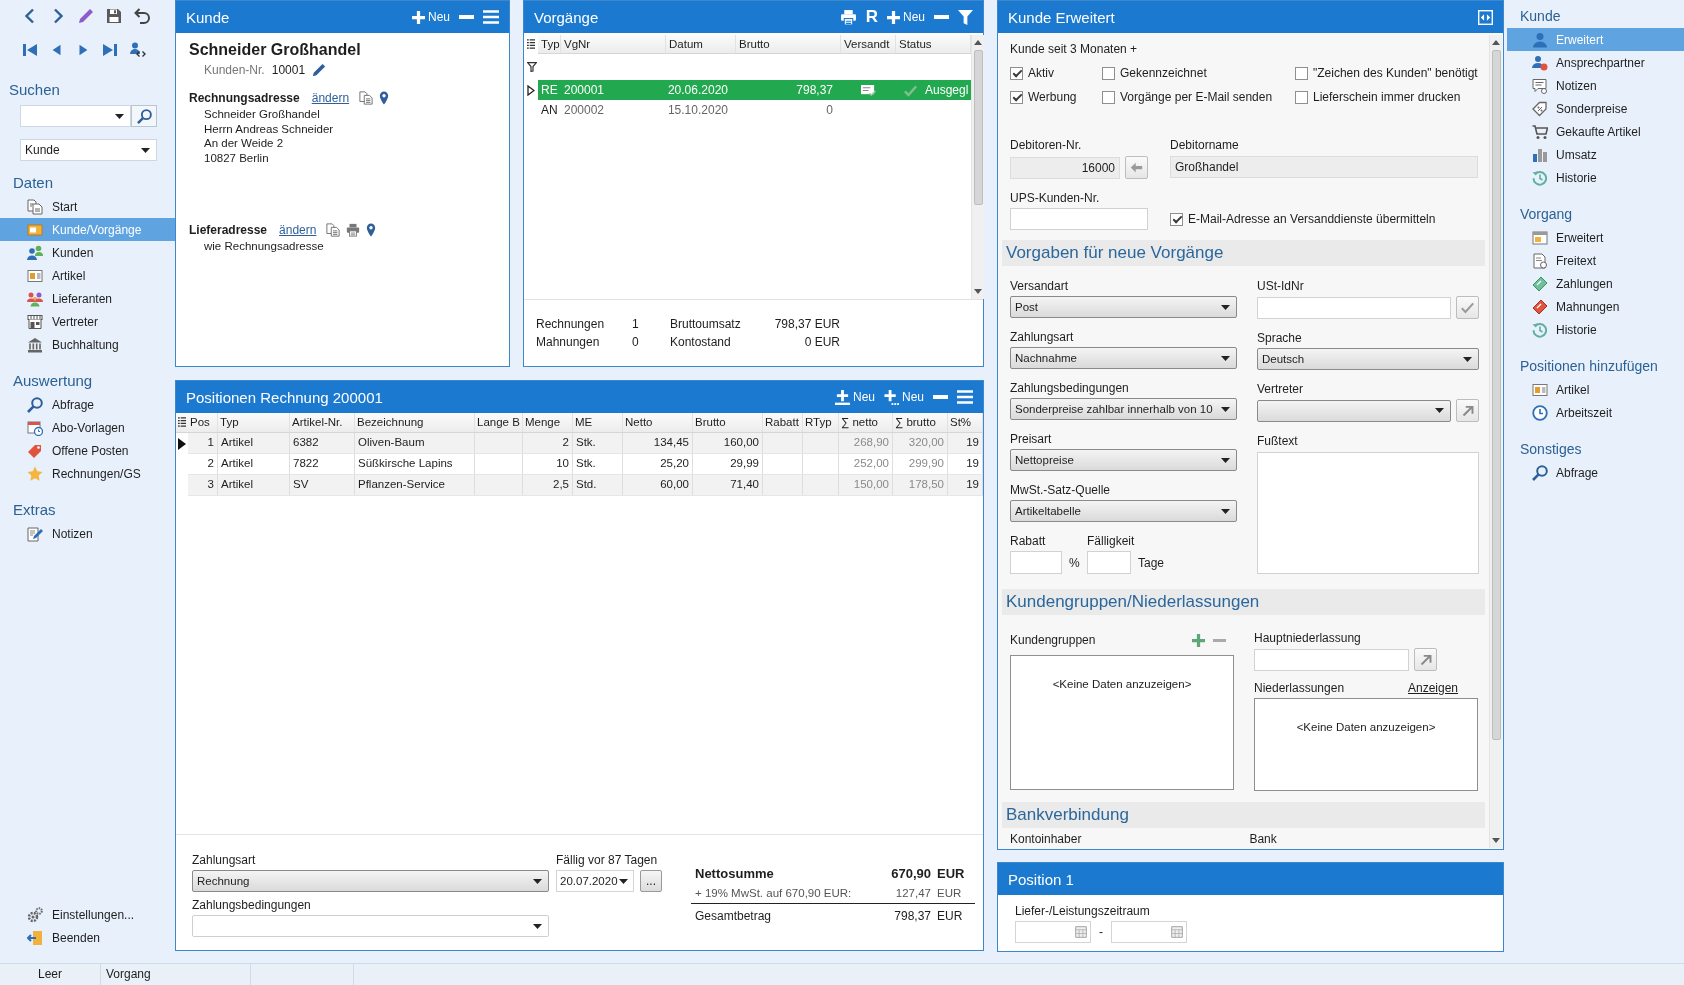 Image resolution: width=1684 pixels, height=985 pixels. Describe the element at coordinates (1065, 167) in the screenshot. I see `input-field: 16000` at that location.